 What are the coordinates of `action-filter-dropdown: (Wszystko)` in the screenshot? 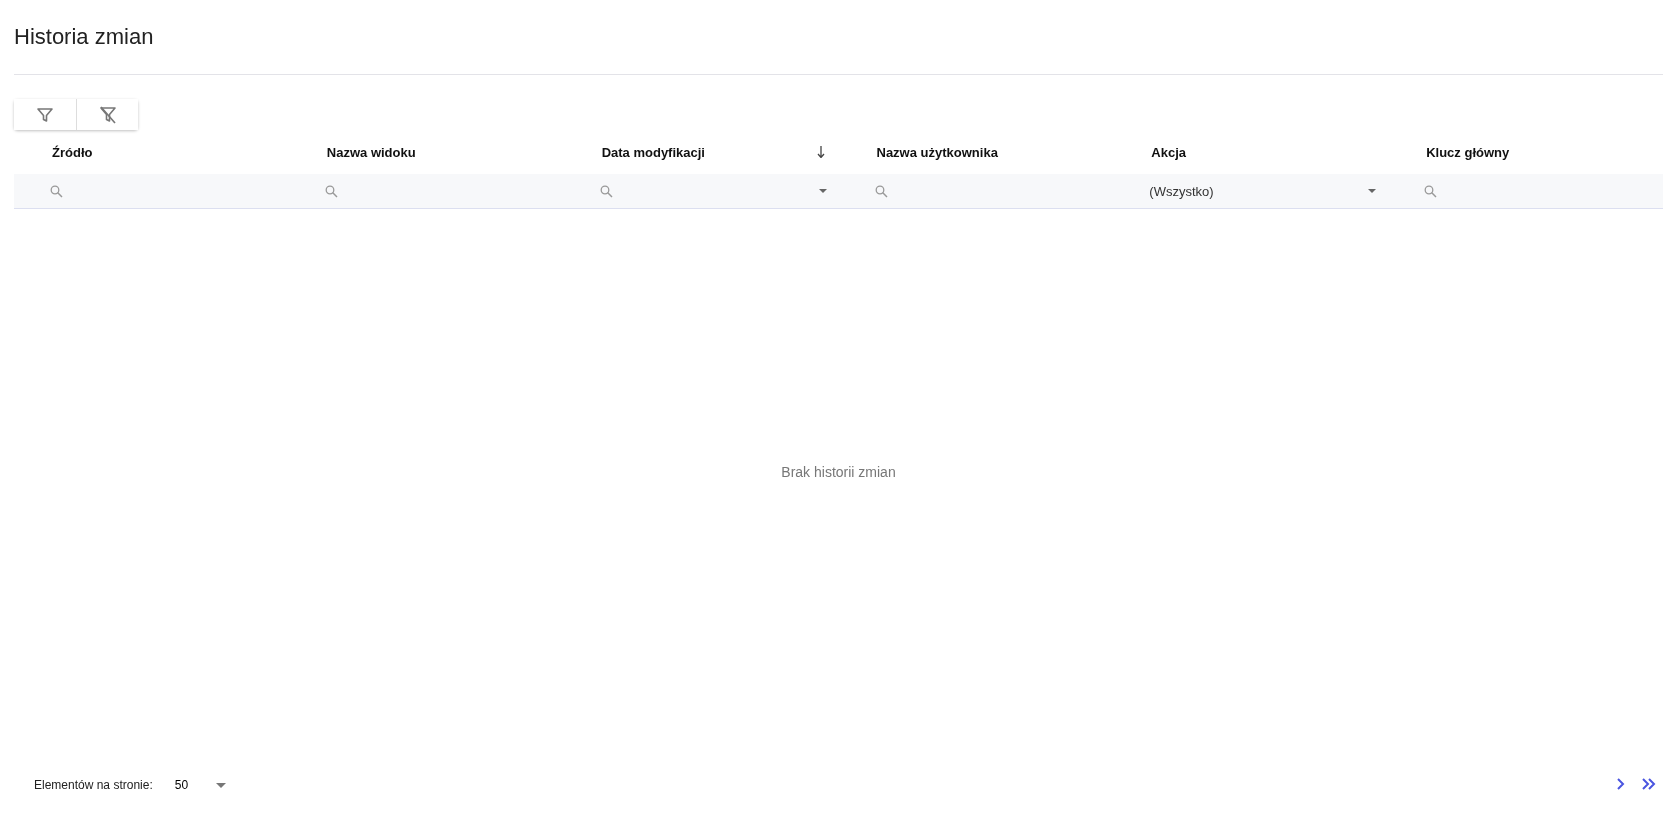 It's located at (1249, 191).